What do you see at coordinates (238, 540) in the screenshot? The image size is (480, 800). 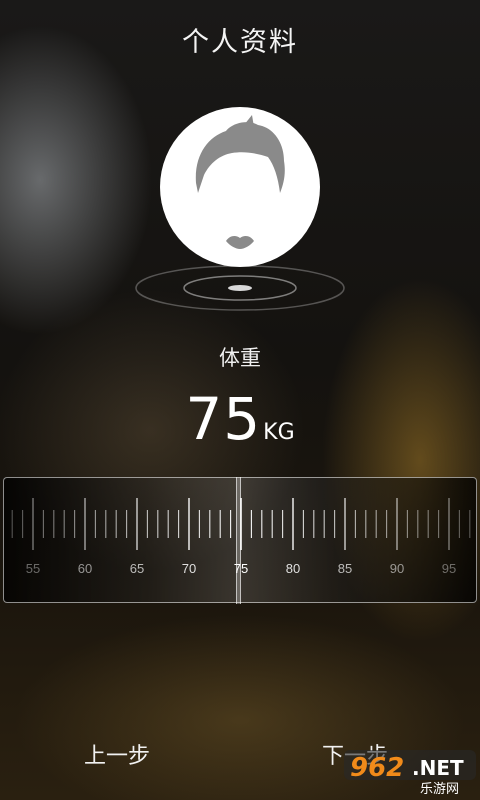 I see `ruler-center-indicator` at bounding box center [238, 540].